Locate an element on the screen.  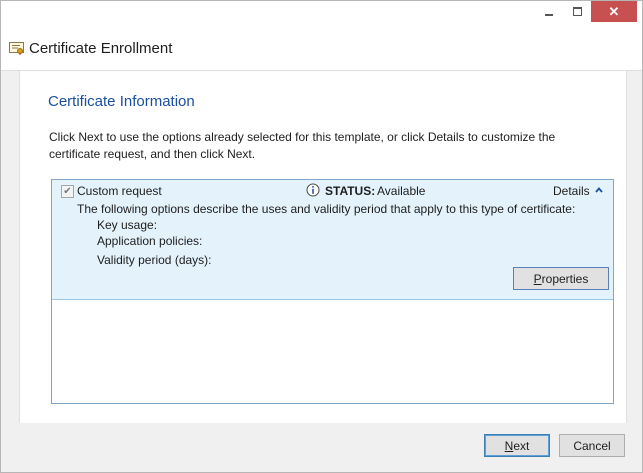
minimize-icon is located at coordinates (549, 14).